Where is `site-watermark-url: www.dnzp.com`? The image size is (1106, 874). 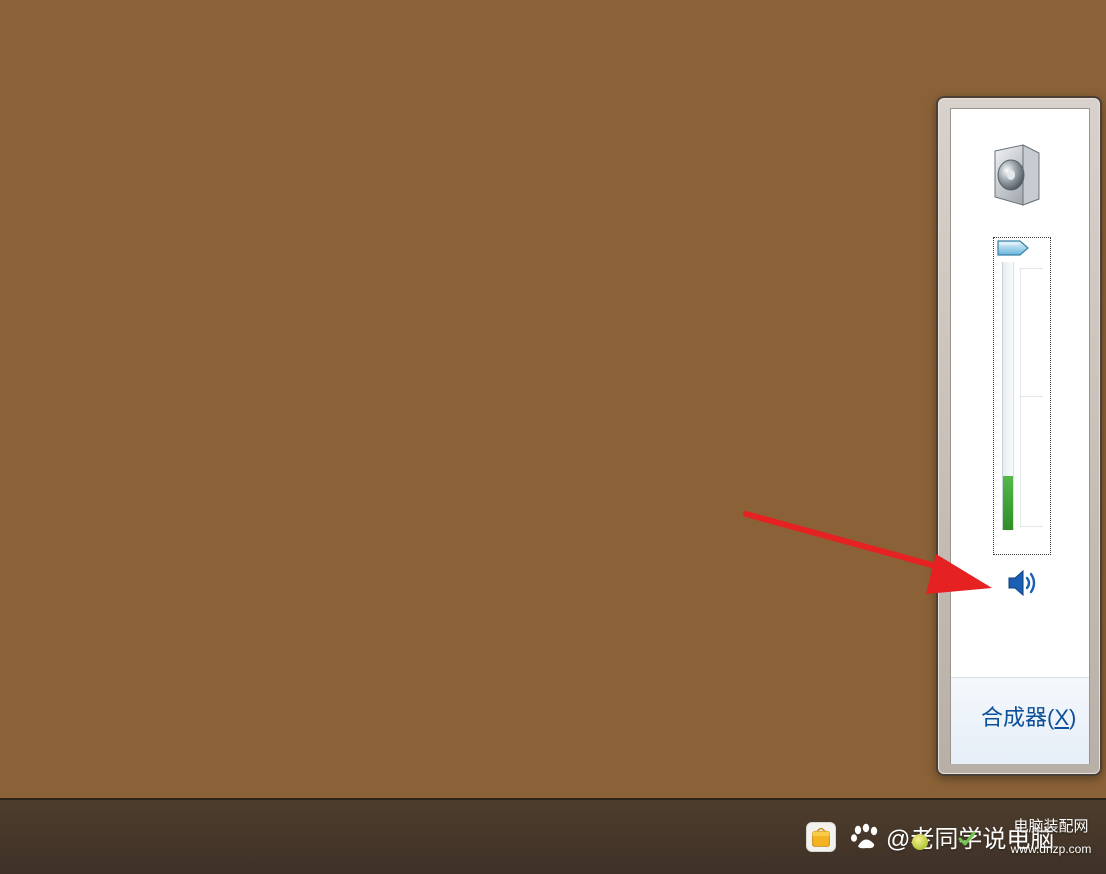 site-watermark-url: www.dnzp.com is located at coordinates (1051, 849).